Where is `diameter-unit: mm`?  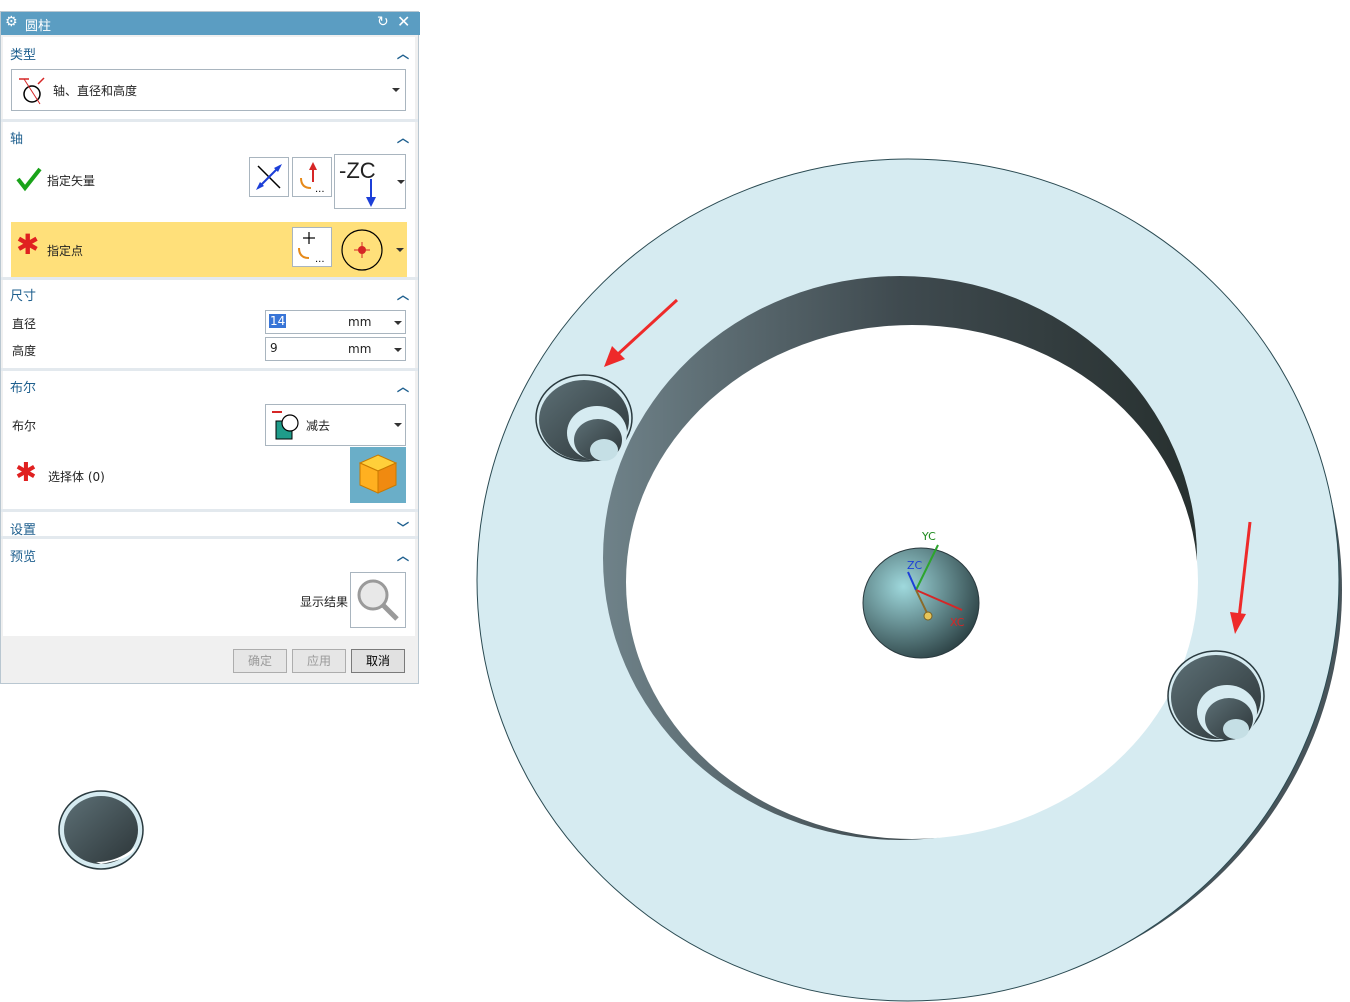 diameter-unit: mm is located at coordinates (360, 322).